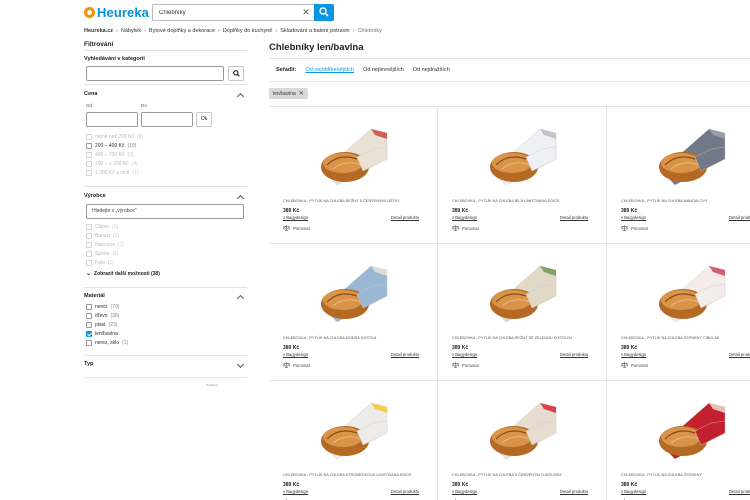 The height and width of the screenshot is (500, 750). Describe the element at coordinates (98, 31) in the screenshot. I see `breadcrumb-item: Heureka.cz` at that location.